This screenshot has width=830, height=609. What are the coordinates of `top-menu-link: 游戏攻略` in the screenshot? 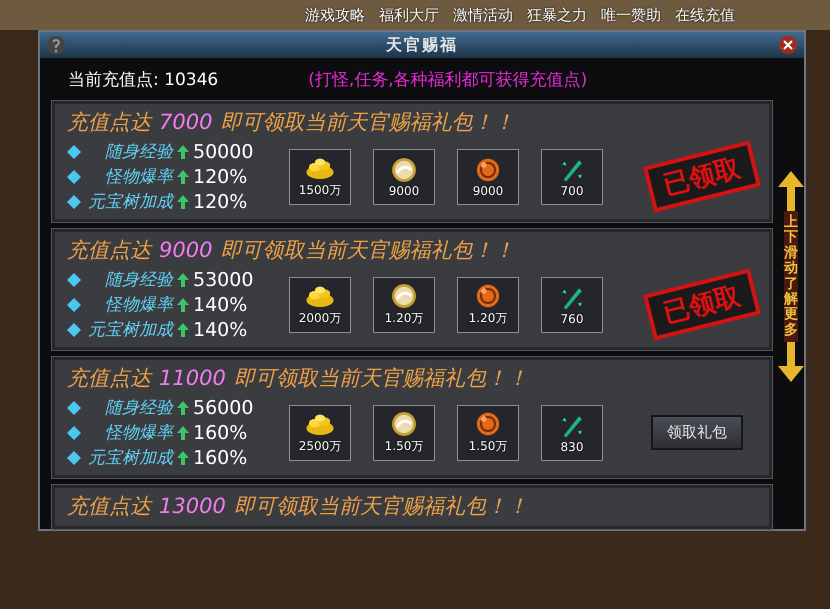 It's located at (335, 15).